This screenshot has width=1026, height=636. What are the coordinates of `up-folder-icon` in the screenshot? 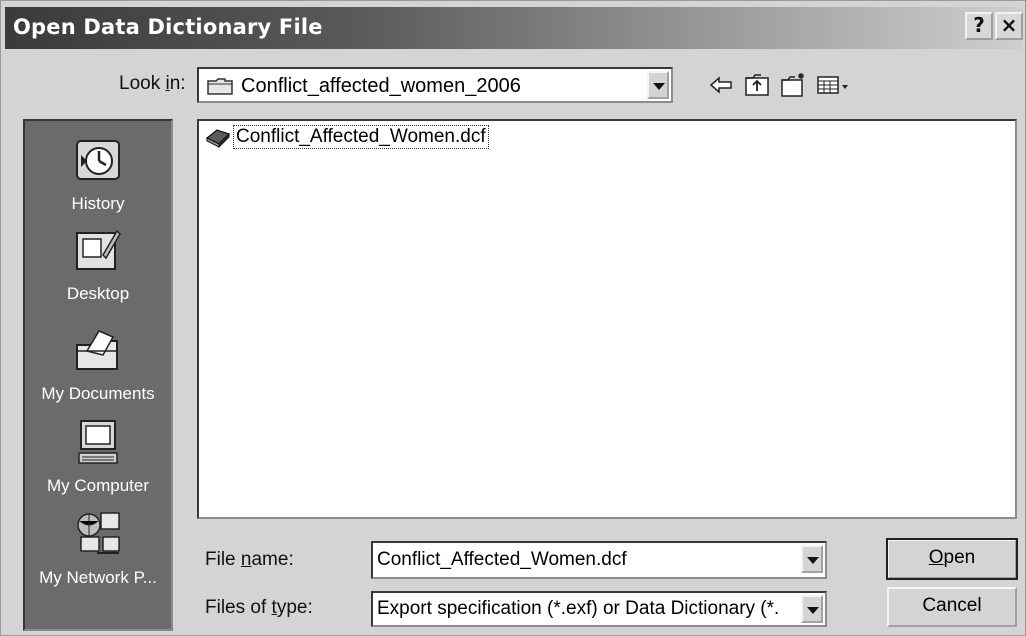 It's located at (757, 85).